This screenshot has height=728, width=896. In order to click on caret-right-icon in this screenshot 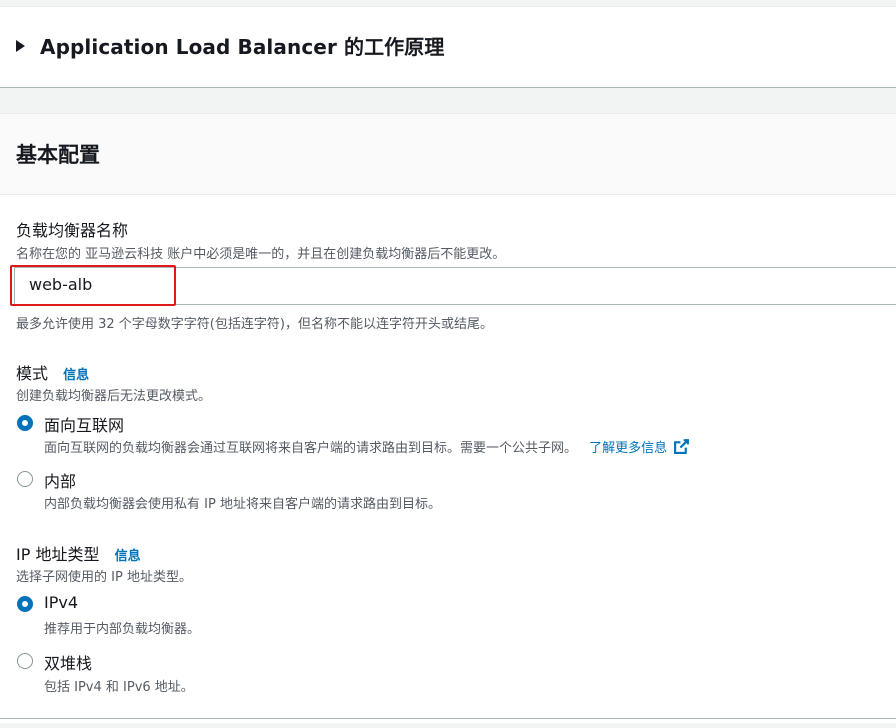, I will do `click(20, 46)`.